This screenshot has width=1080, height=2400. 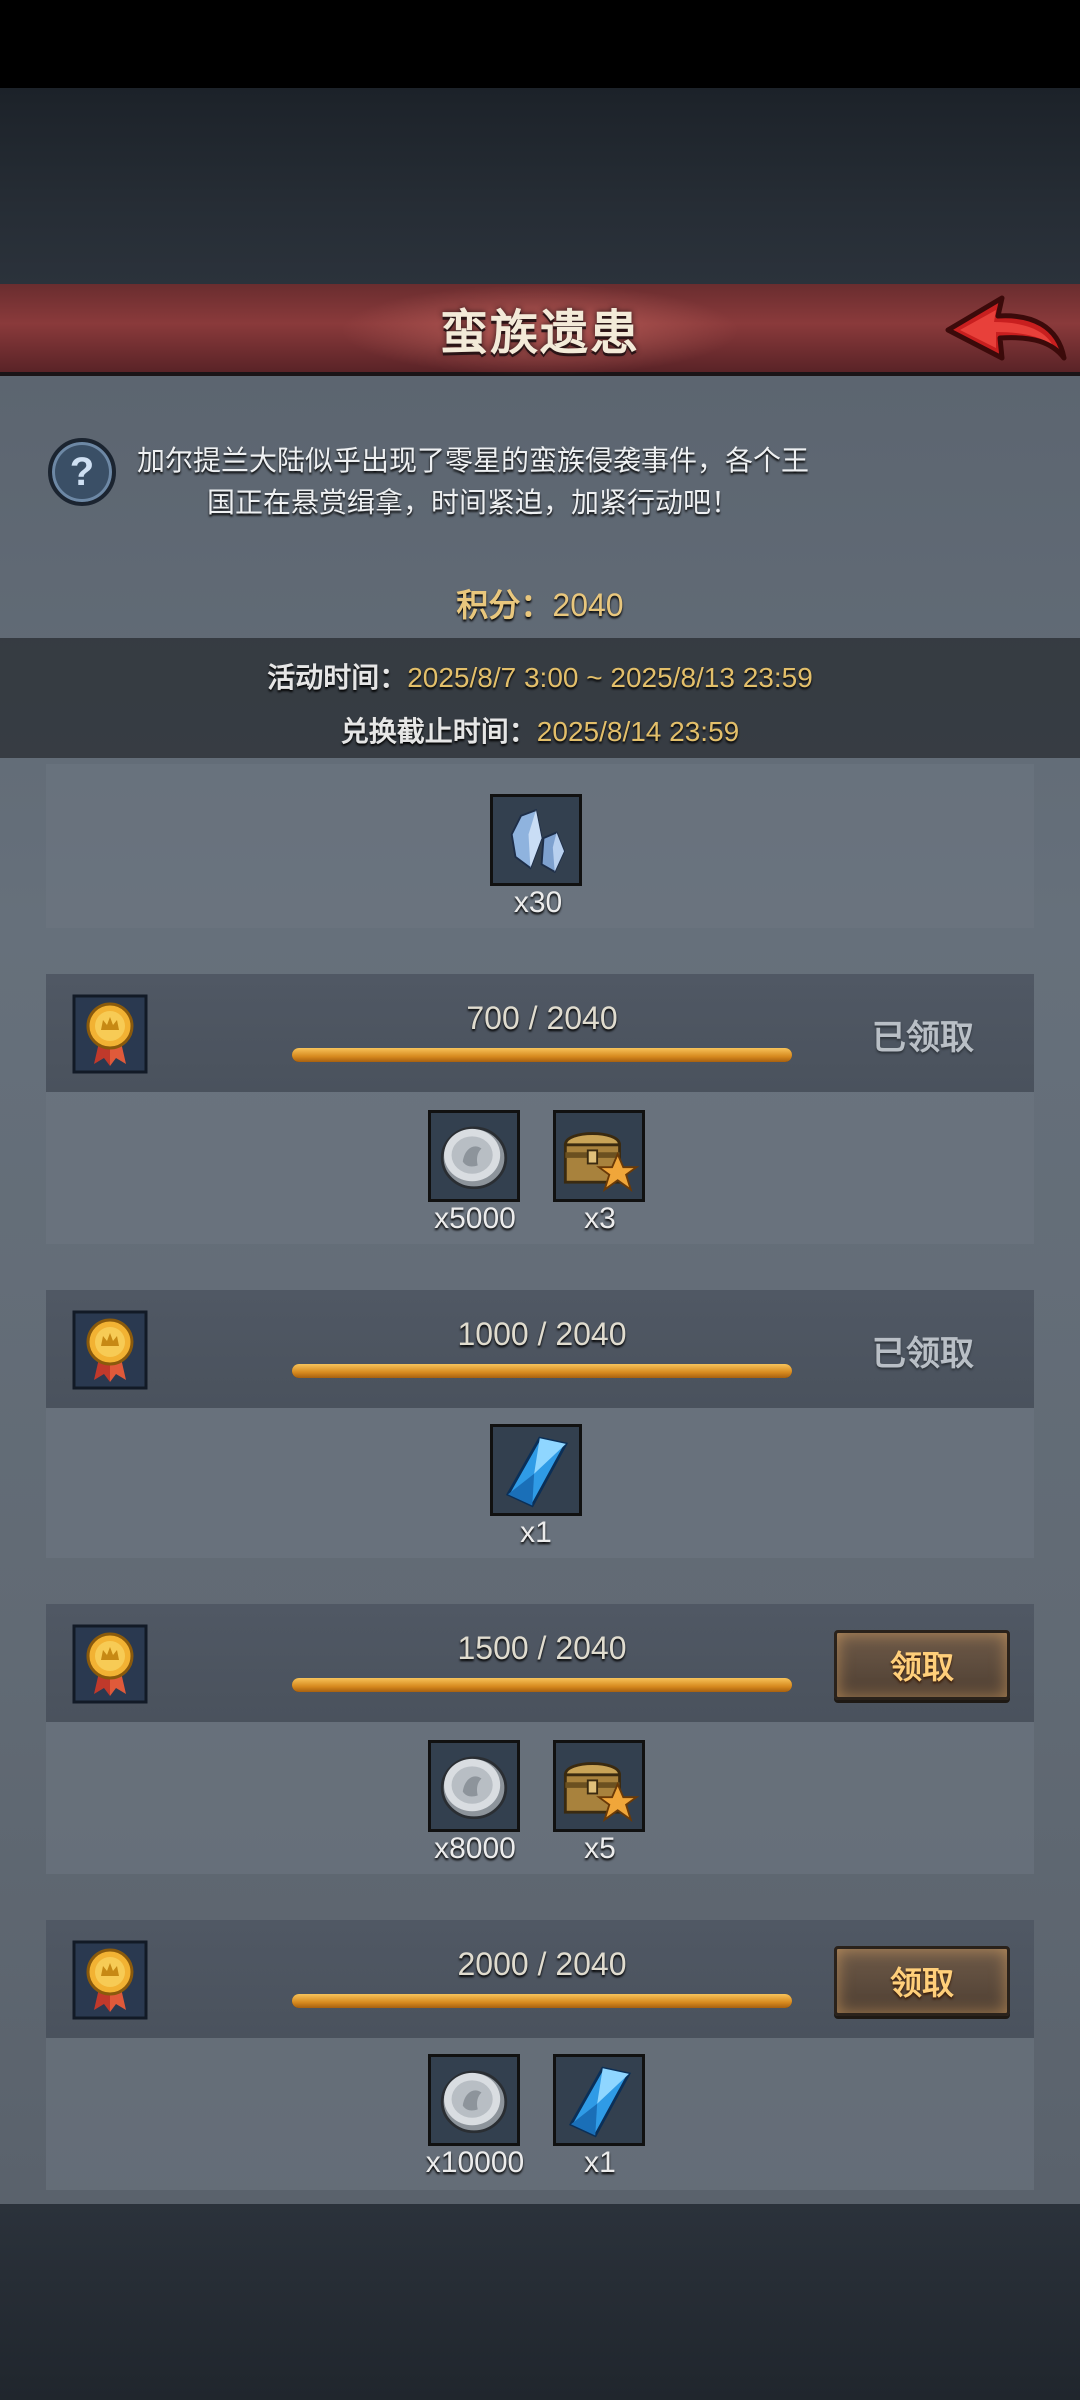 What do you see at coordinates (504, 605) in the screenshot?
I see `score-label: 积分：` at bounding box center [504, 605].